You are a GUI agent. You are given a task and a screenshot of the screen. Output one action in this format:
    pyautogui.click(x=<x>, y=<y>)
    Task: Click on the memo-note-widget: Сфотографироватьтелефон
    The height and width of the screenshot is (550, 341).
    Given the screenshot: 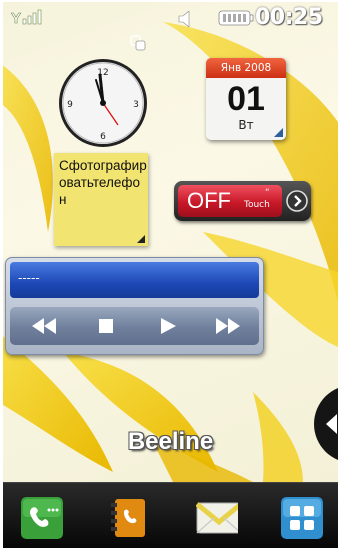 What is the action you would take?
    pyautogui.click(x=101, y=199)
    